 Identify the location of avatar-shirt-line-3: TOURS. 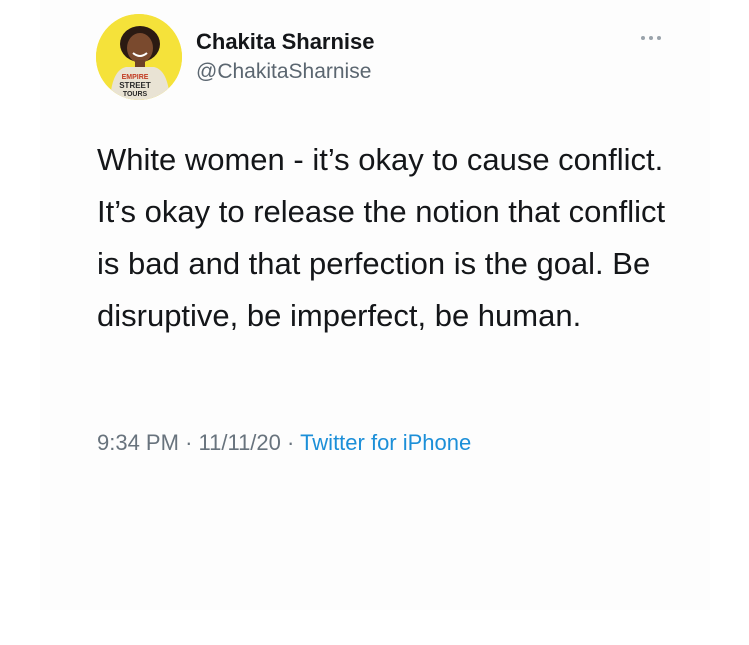
(135, 94).